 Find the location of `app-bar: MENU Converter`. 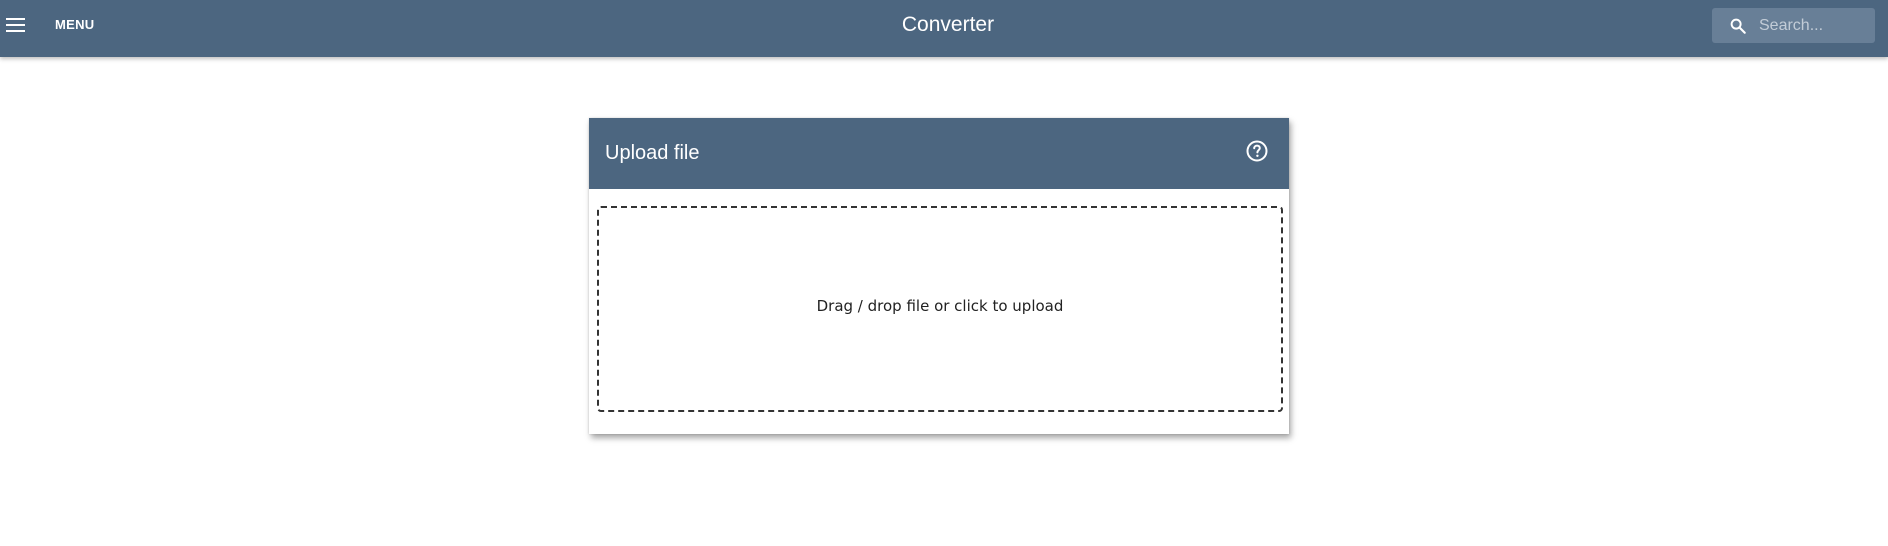

app-bar: MENU Converter is located at coordinates (944, 28).